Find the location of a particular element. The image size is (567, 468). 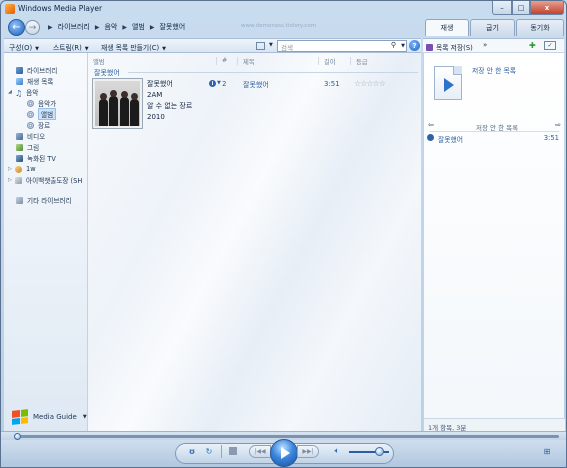

column-header-length: 길이 is located at coordinates (330, 61).